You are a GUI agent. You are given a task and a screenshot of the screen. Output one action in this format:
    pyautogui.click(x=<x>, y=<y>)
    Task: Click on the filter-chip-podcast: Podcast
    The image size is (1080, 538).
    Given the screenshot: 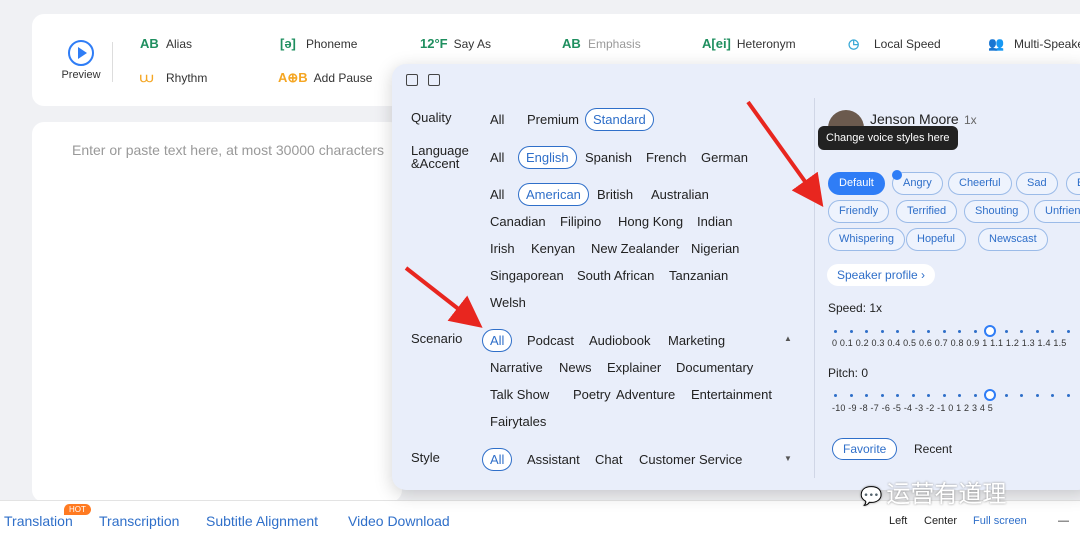 What is the action you would take?
    pyautogui.click(x=550, y=340)
    